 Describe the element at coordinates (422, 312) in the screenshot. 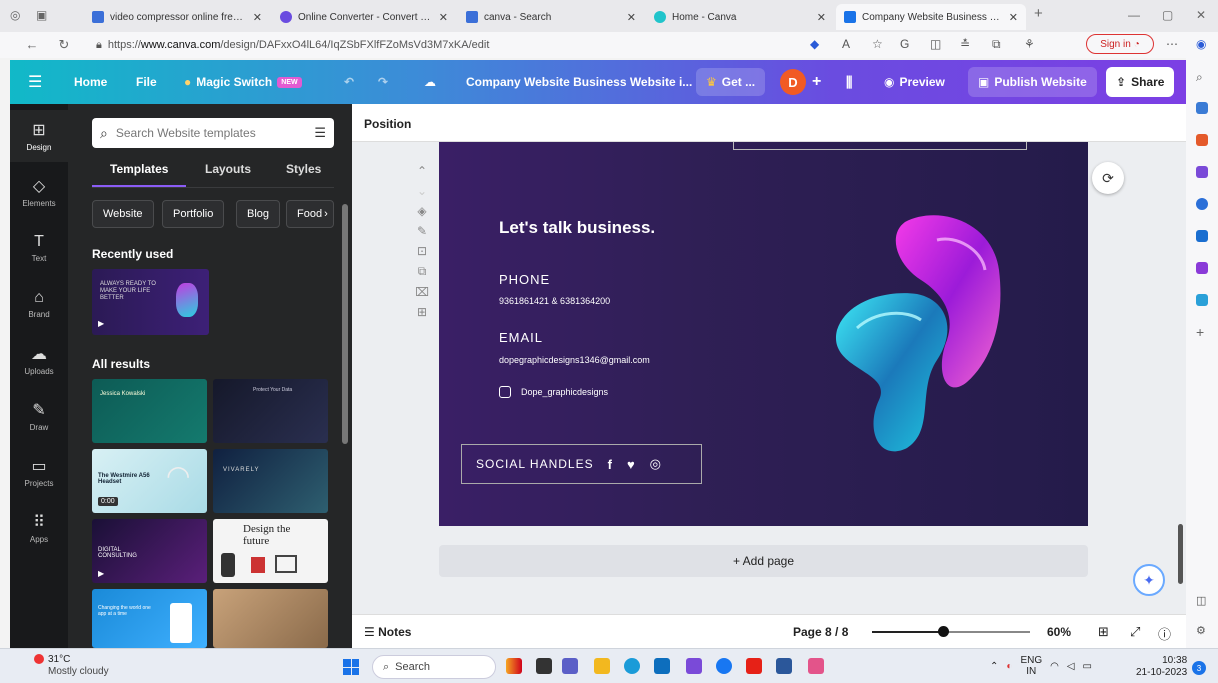

I see `add-page-icon: ⊞` at that location.